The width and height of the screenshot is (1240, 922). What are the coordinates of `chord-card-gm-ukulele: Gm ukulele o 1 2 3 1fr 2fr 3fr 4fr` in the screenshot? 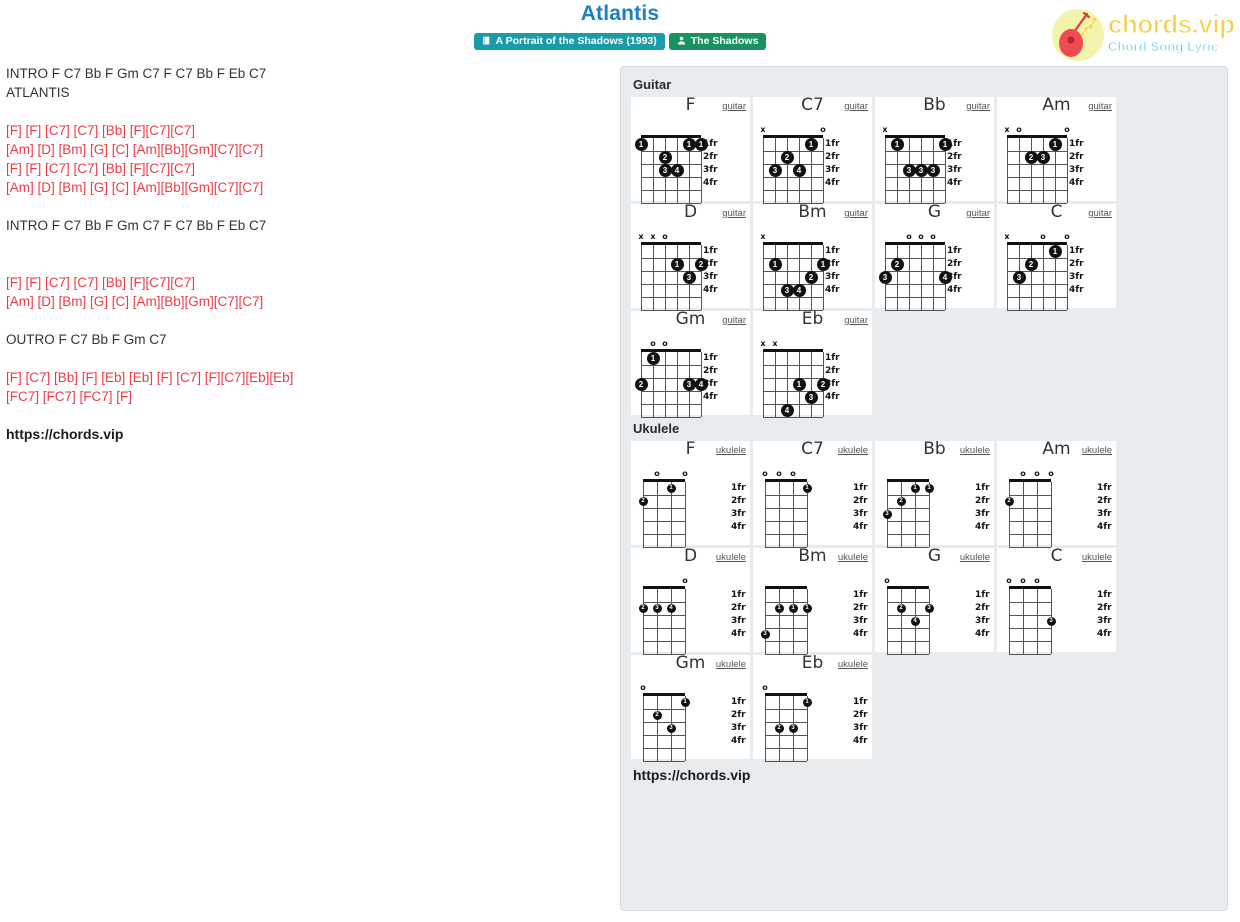 It's located at (690, 707).